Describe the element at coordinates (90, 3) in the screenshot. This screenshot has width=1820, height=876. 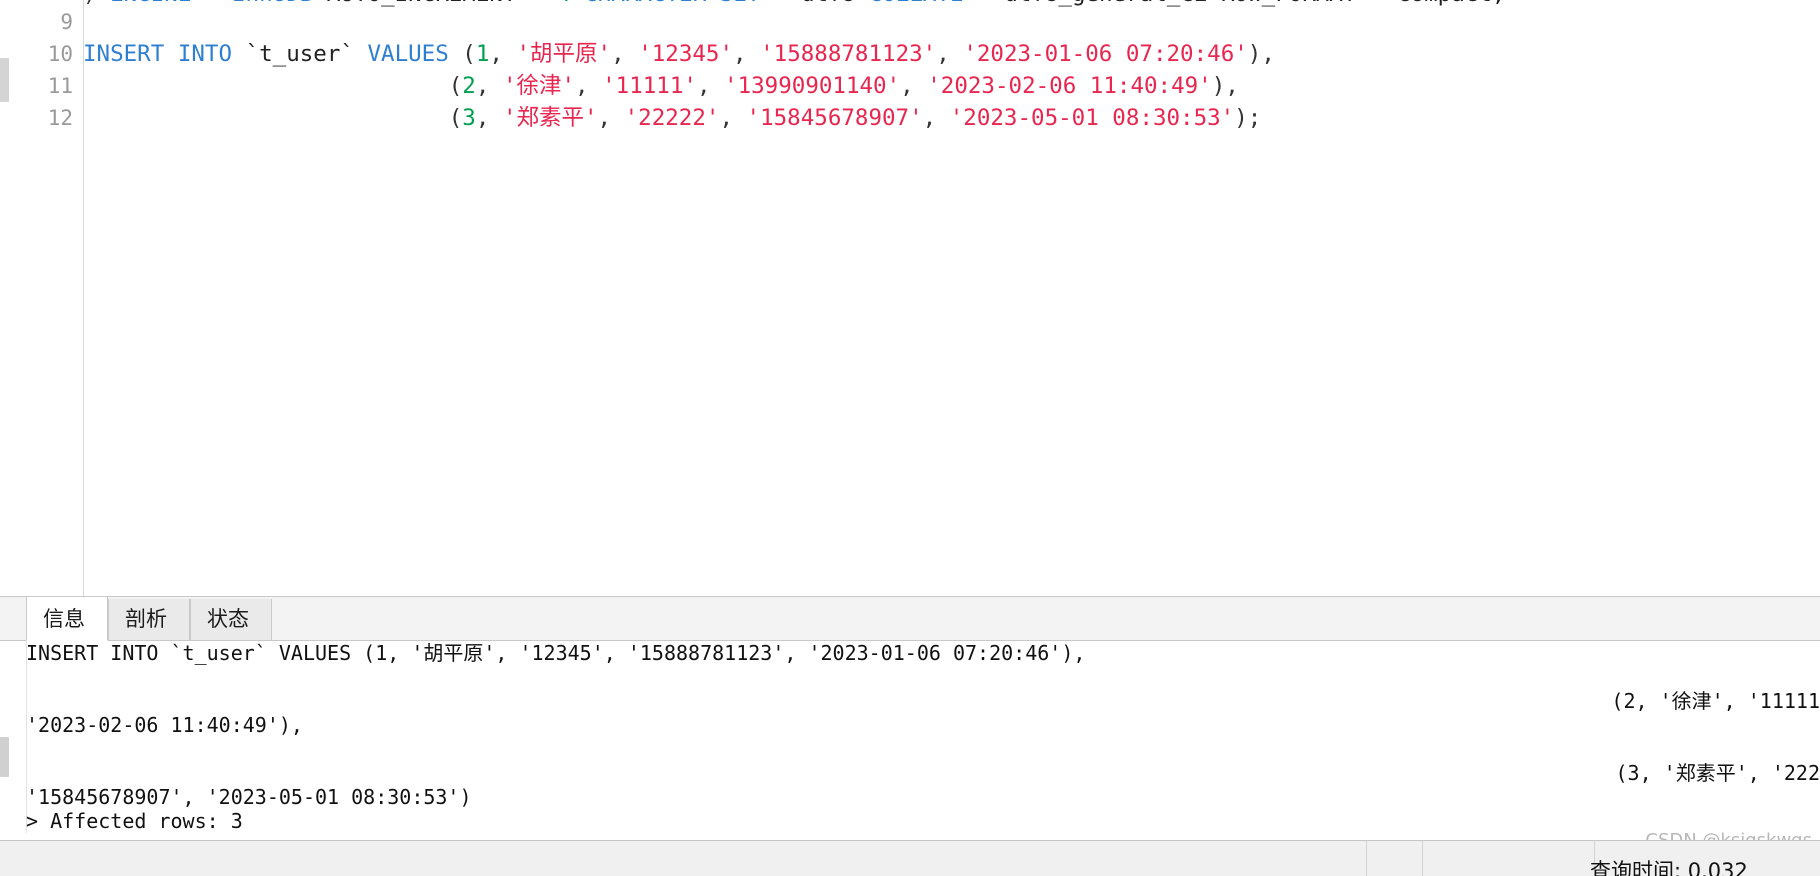
I see `code-token: )` at that location.